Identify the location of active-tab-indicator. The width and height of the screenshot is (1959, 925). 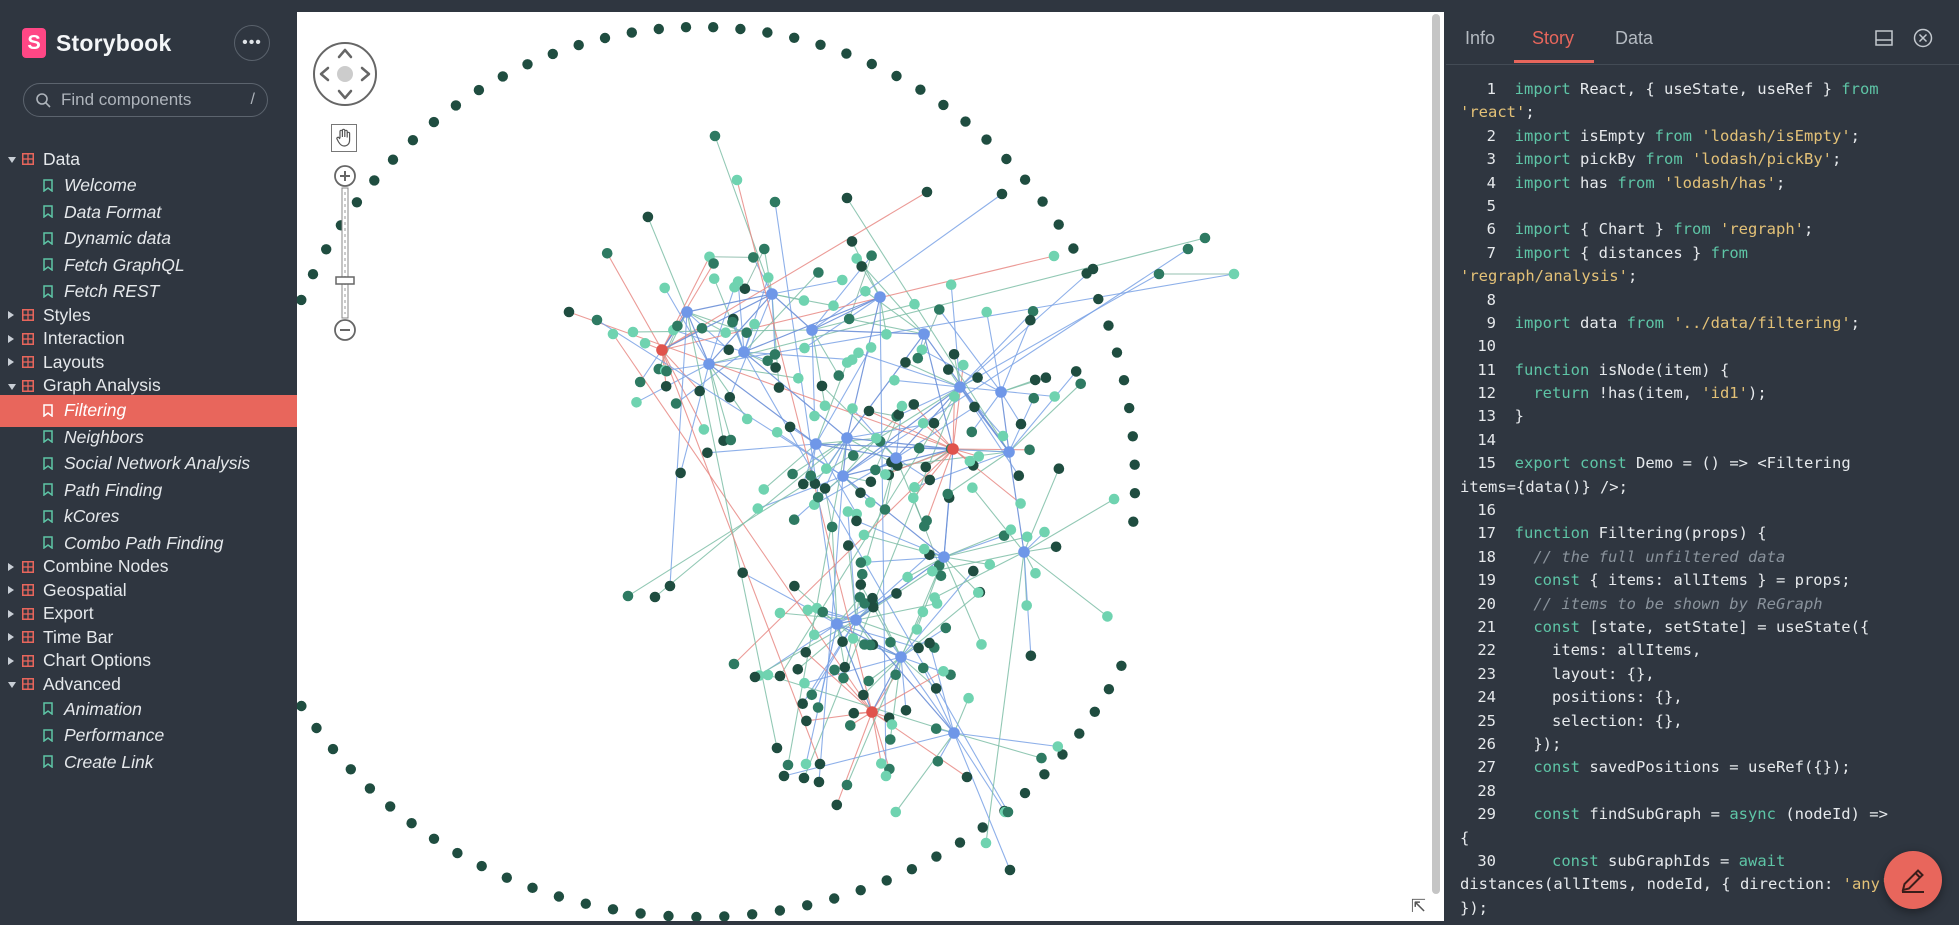
(1554, 61).